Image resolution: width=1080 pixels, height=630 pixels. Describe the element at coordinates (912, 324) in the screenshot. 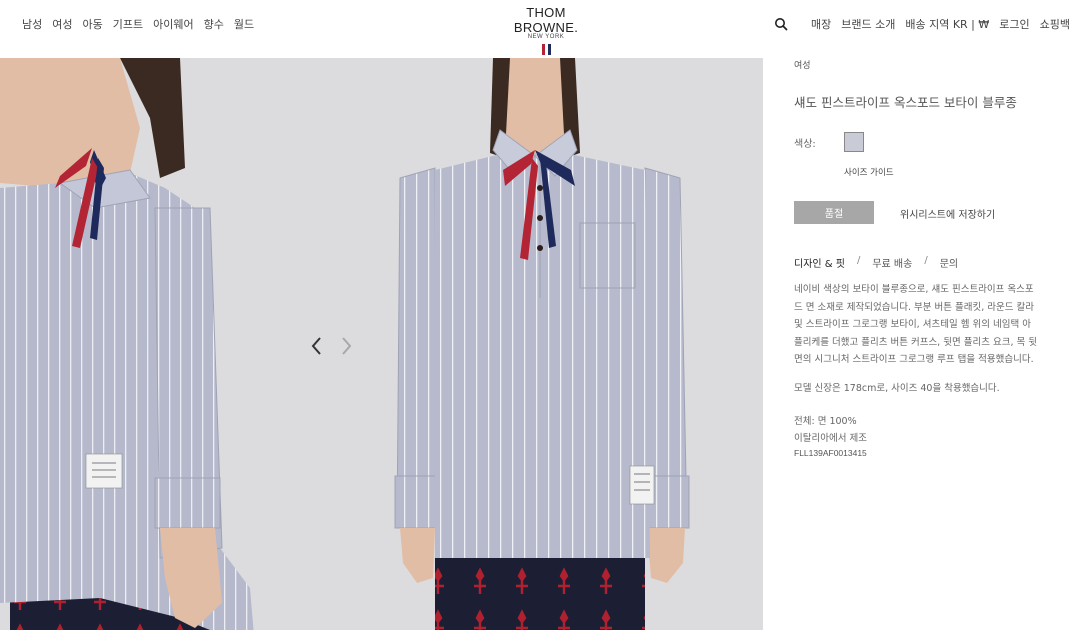

I see `description-line: 및 스트라이프 그로그랭 보타이, 셔츠테일 헴 위의 네임택 아` at that location.